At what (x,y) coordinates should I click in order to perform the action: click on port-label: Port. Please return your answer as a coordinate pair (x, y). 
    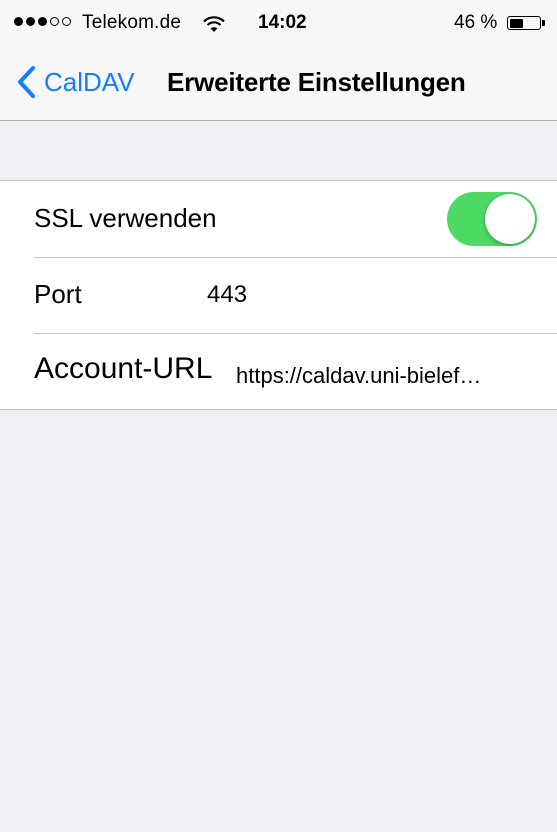
    Looking at the image, I should click on (58, 294).